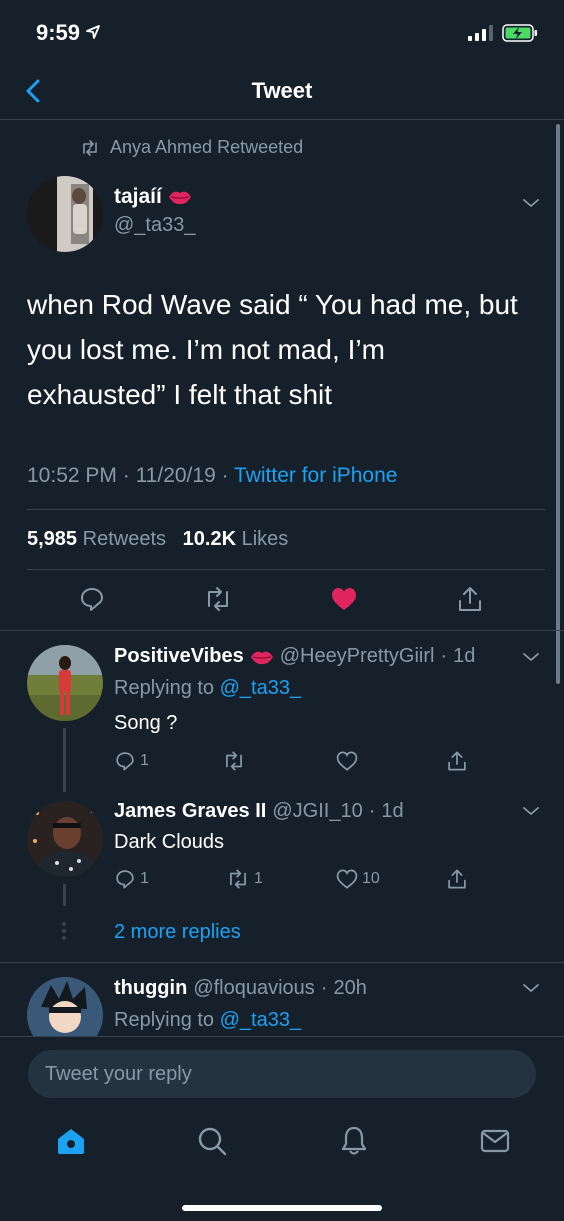 Image resolution: width=564 pixels, height=1221 pixels. What do you see at coordinates (480, 33) in the screenshot?
I see `signal-icon` at bounding box center [480, 33].